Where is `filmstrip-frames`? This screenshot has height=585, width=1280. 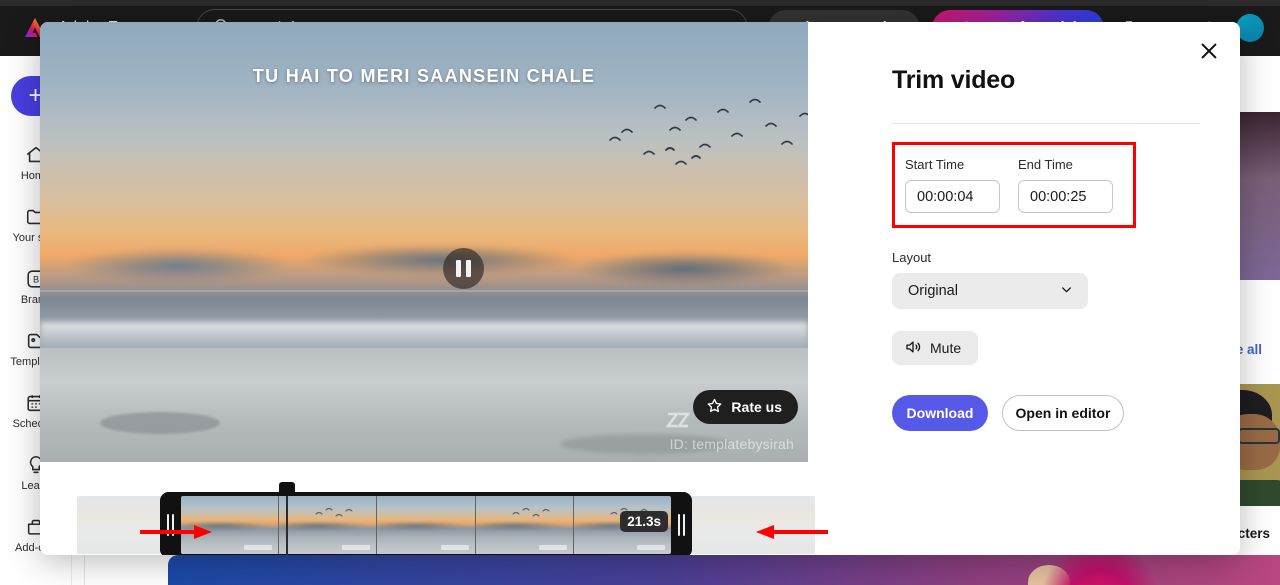
filmstrip-frames is located at coordinates (426, 525).